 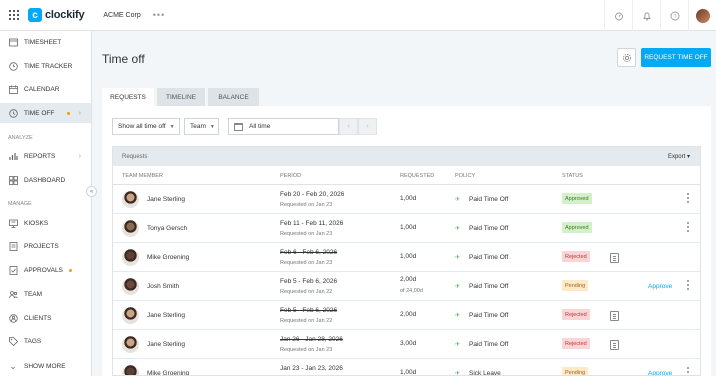 What do you see at coordinates (290, 176) in the screenshot?
I see `column-header-period: Period` at bounding box center [290, 176].